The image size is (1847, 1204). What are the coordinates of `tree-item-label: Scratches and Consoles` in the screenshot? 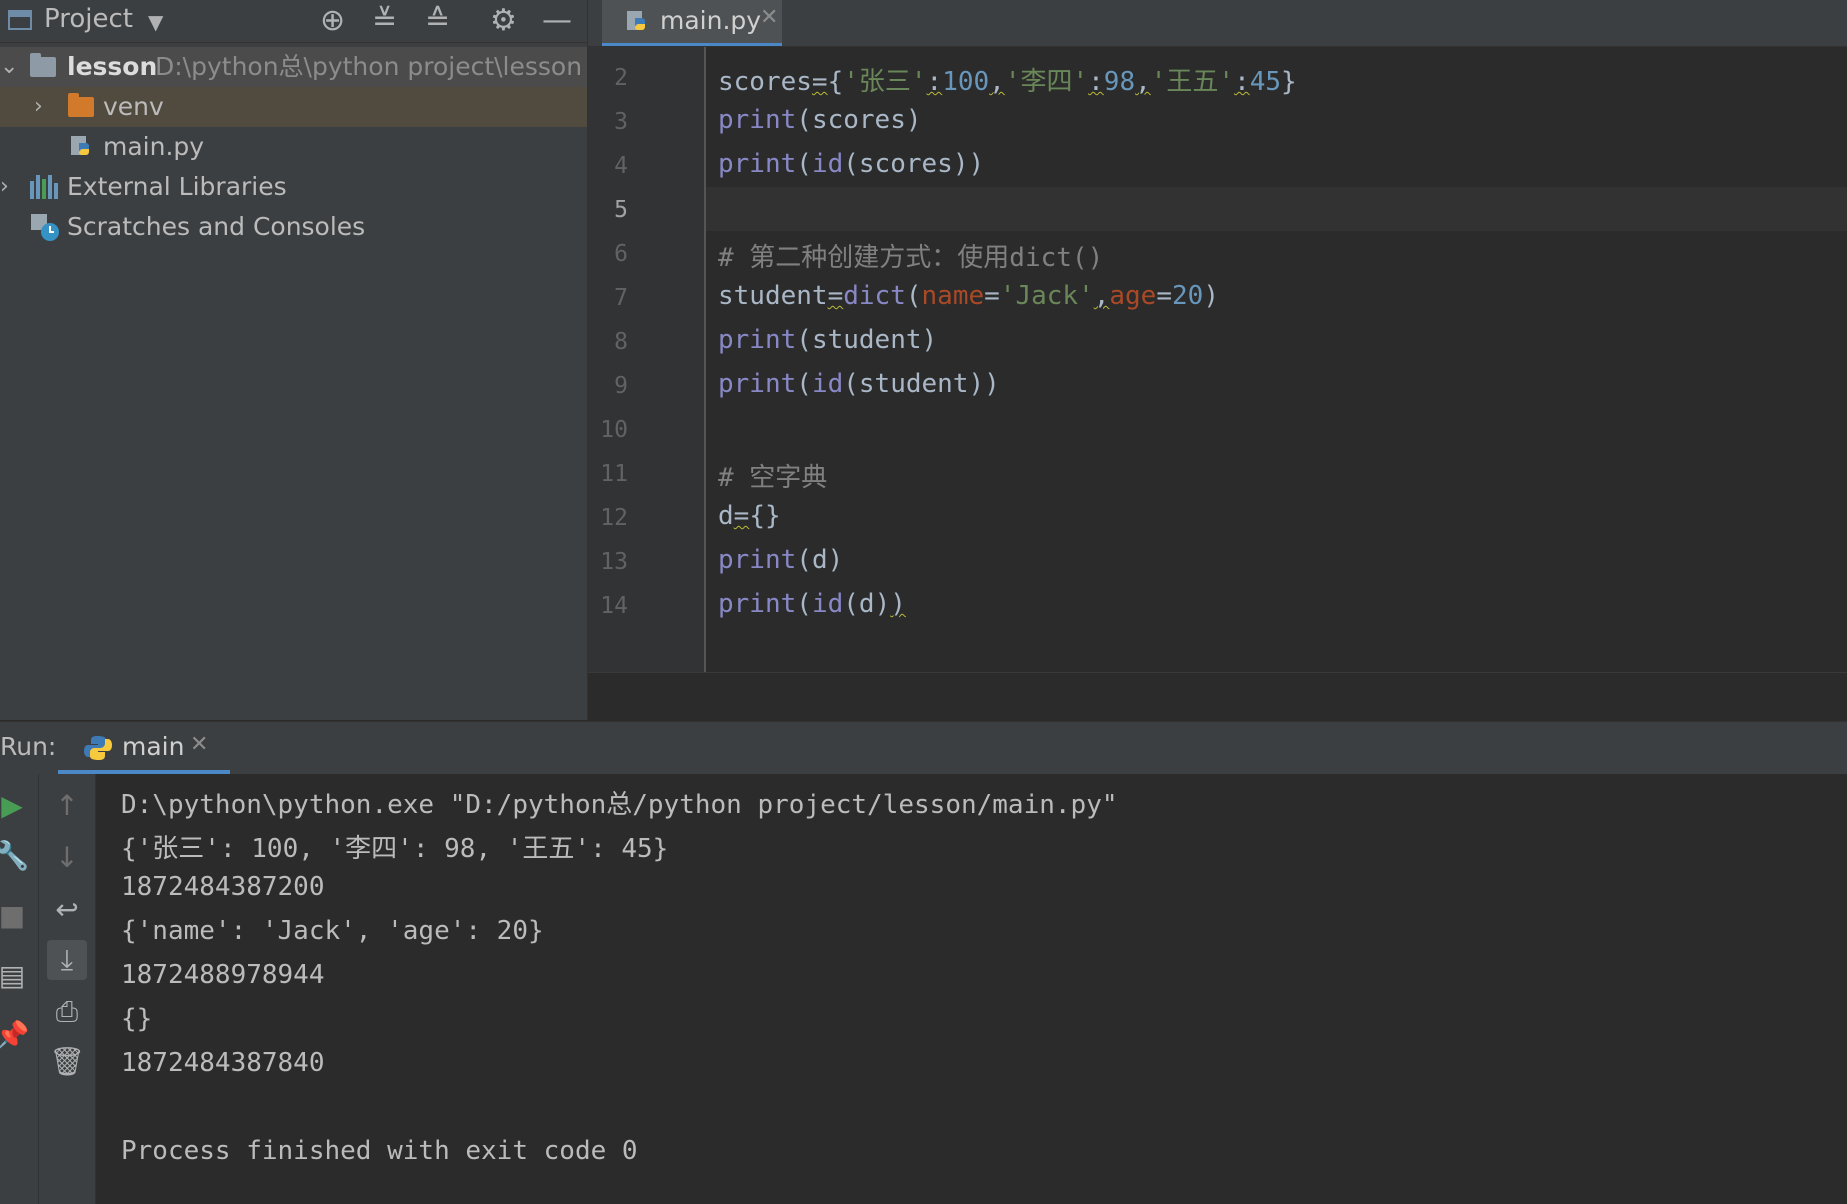 It's located at (216, 226).